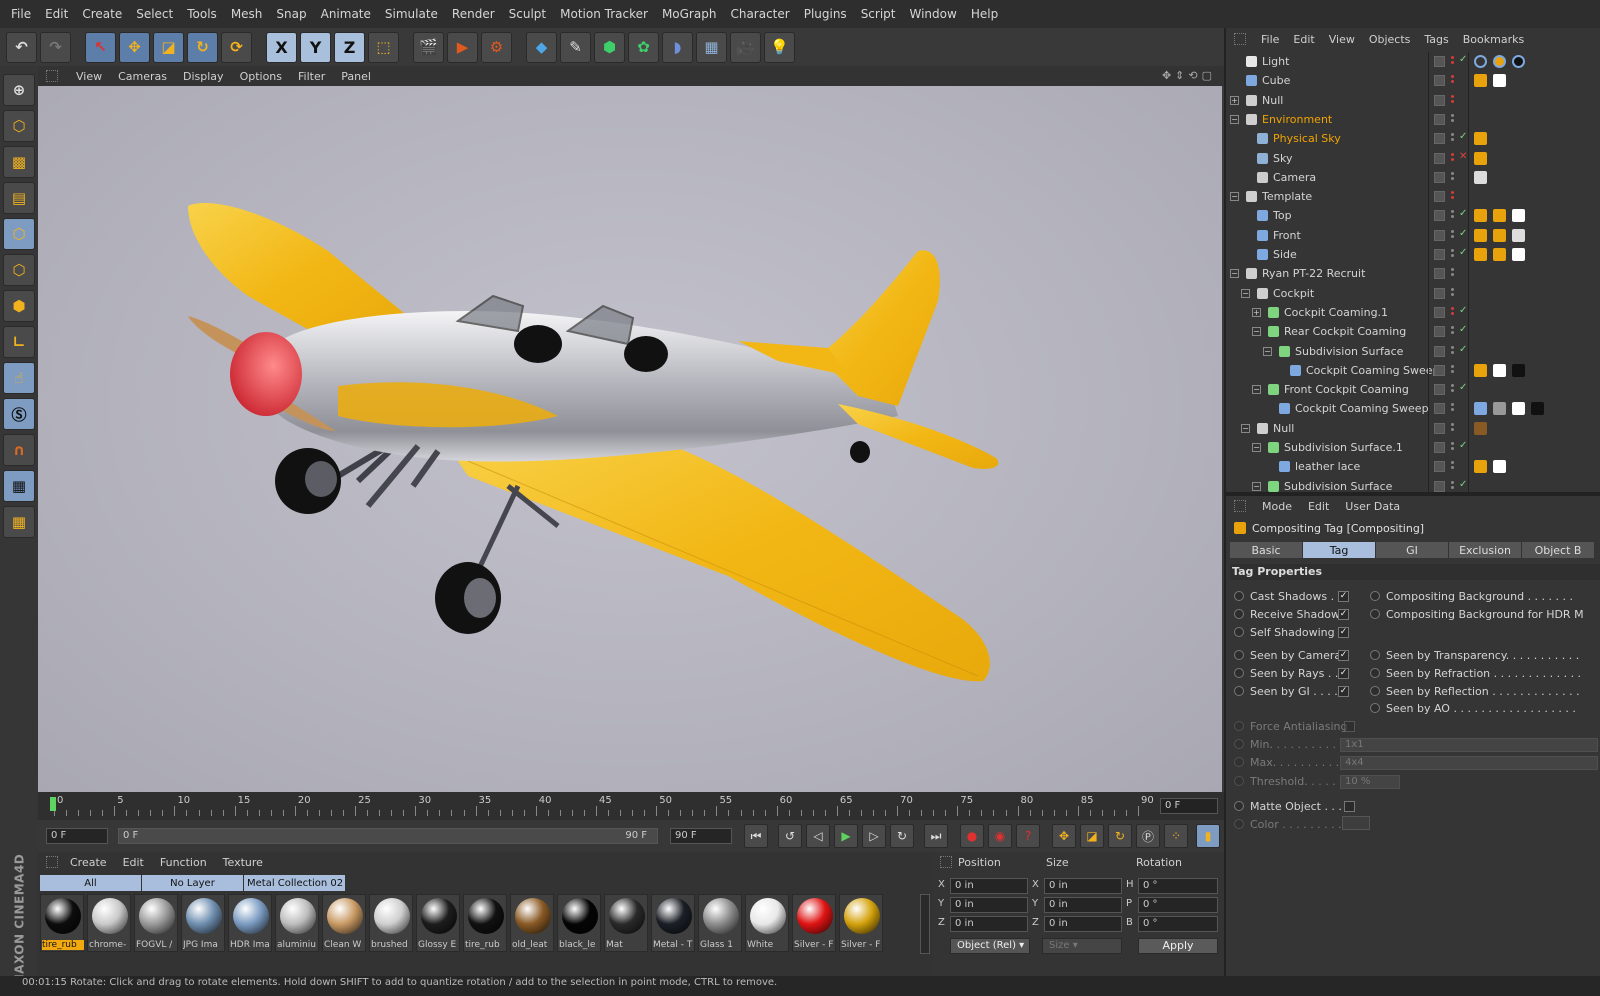 This screenshot has height=996, width=1600. Describe the element at coordinates (990, 946) in the screenshot. I see `coordinate-mode-dropdown: Object (Rel) ▾` at that location.